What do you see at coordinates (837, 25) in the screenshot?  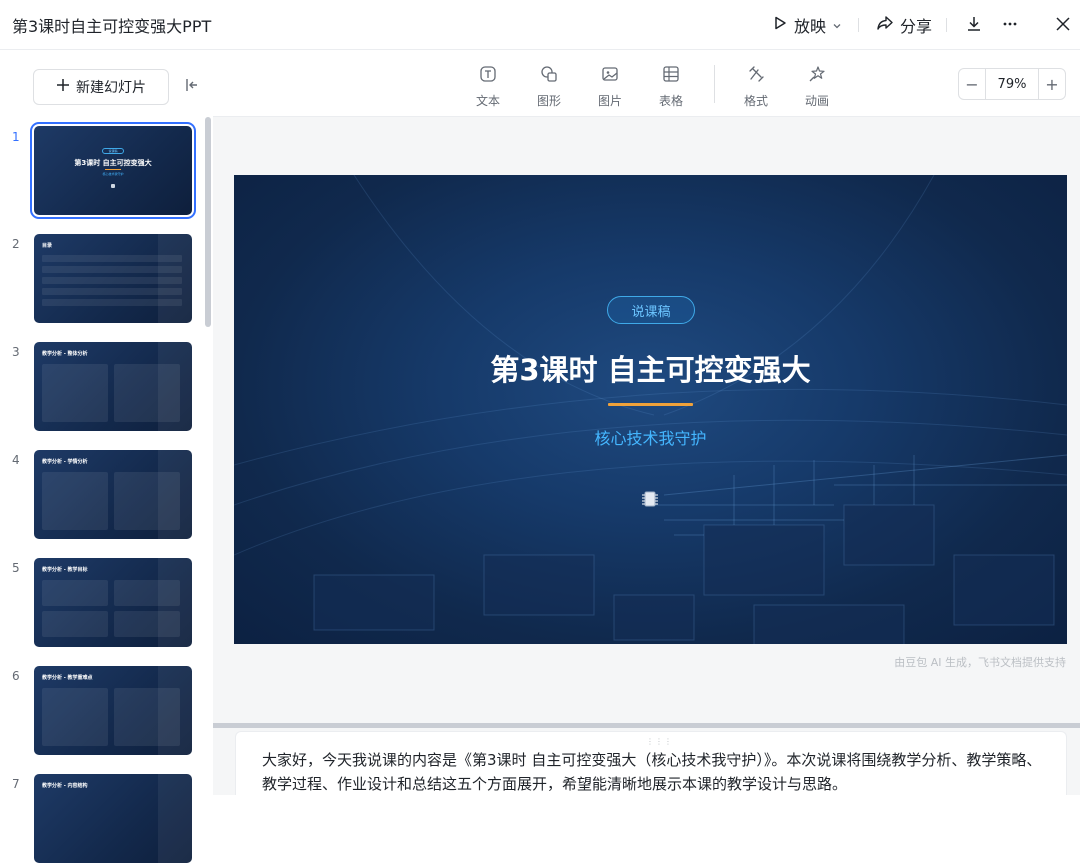 I see `chevron-down-icon` at bounding box center [837, 25].